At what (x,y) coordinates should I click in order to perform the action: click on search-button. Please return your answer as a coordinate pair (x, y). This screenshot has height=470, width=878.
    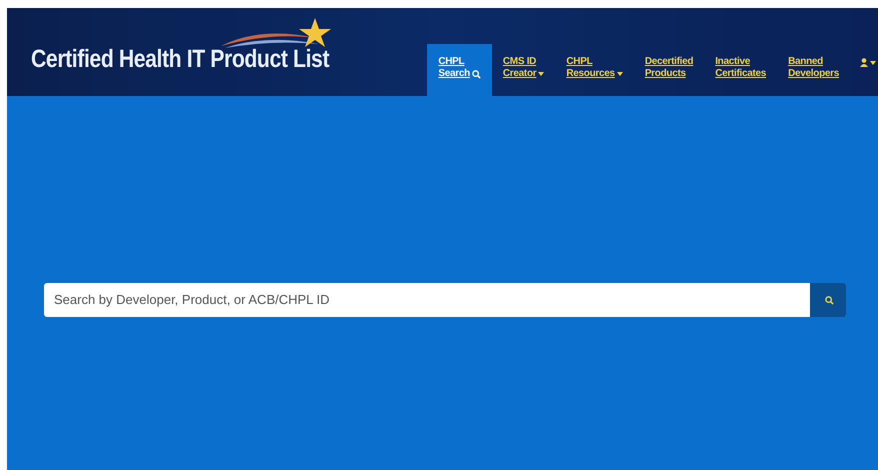
    Looking at the image, I should click on (828, 300).